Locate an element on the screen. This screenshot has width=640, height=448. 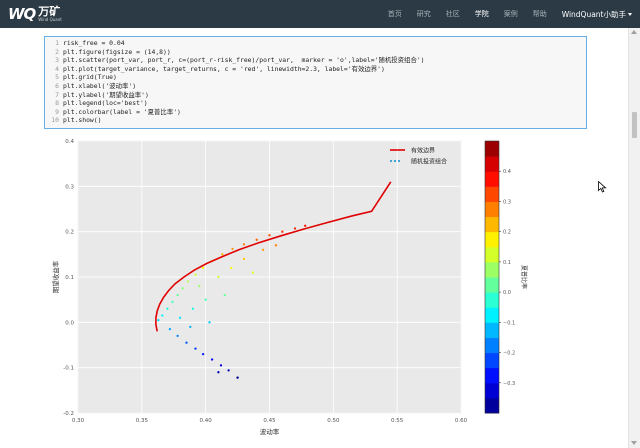
vertical-scrollbar is located at coordinates (634, 238).